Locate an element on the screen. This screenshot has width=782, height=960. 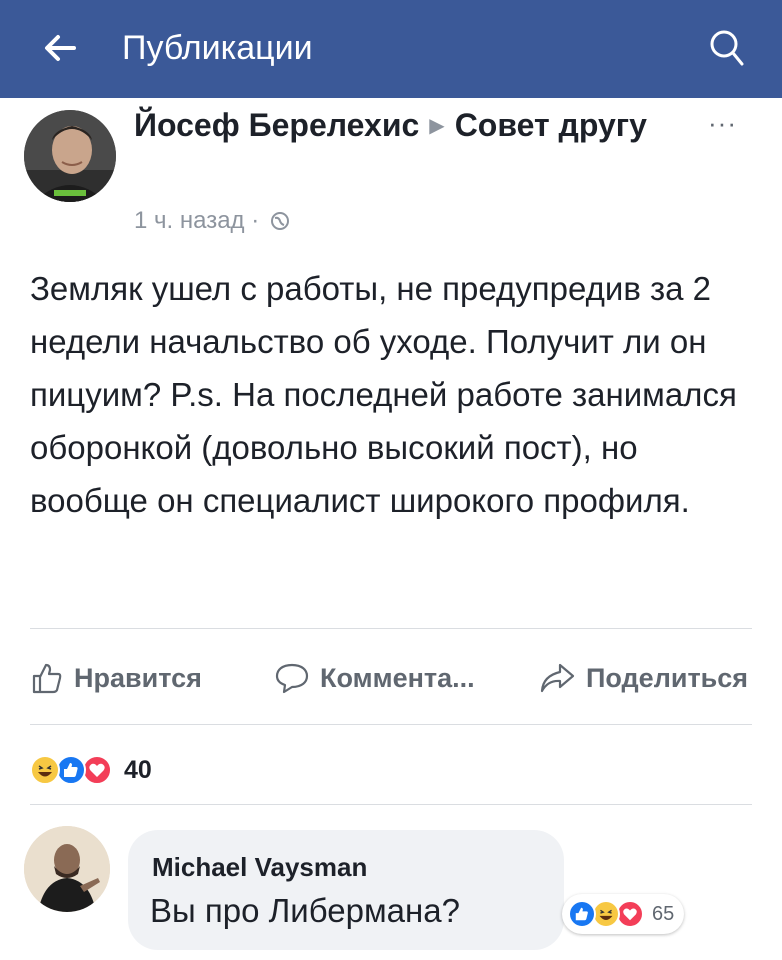
comment-text: Вы про Либермана? is located at coordinates (305, 910).